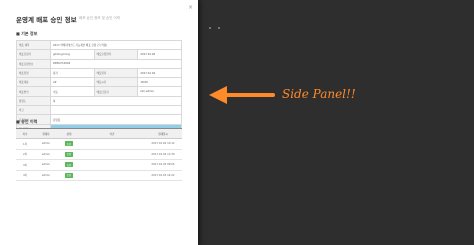 This screenshot has height=245, width=474. What do you see at coordinates (33, 73) in the screenshot?
I see `info-label: 배포유형` at bounding box center [33, 73].